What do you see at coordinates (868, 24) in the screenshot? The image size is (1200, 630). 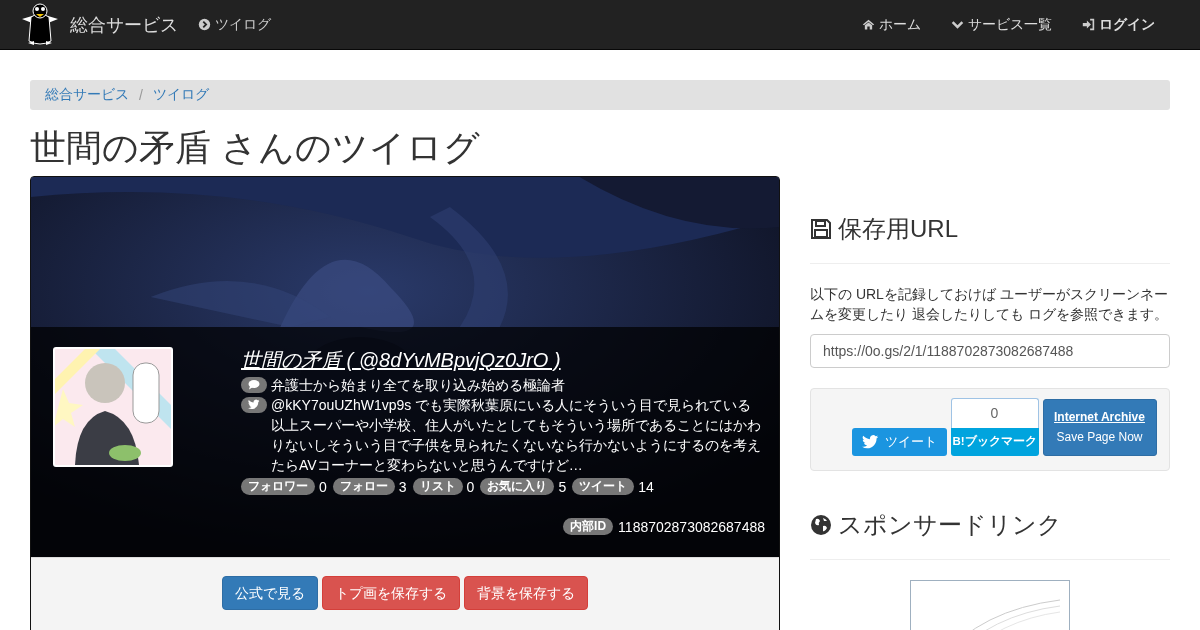 I see `home-icon` at bounding box center [868, 24].